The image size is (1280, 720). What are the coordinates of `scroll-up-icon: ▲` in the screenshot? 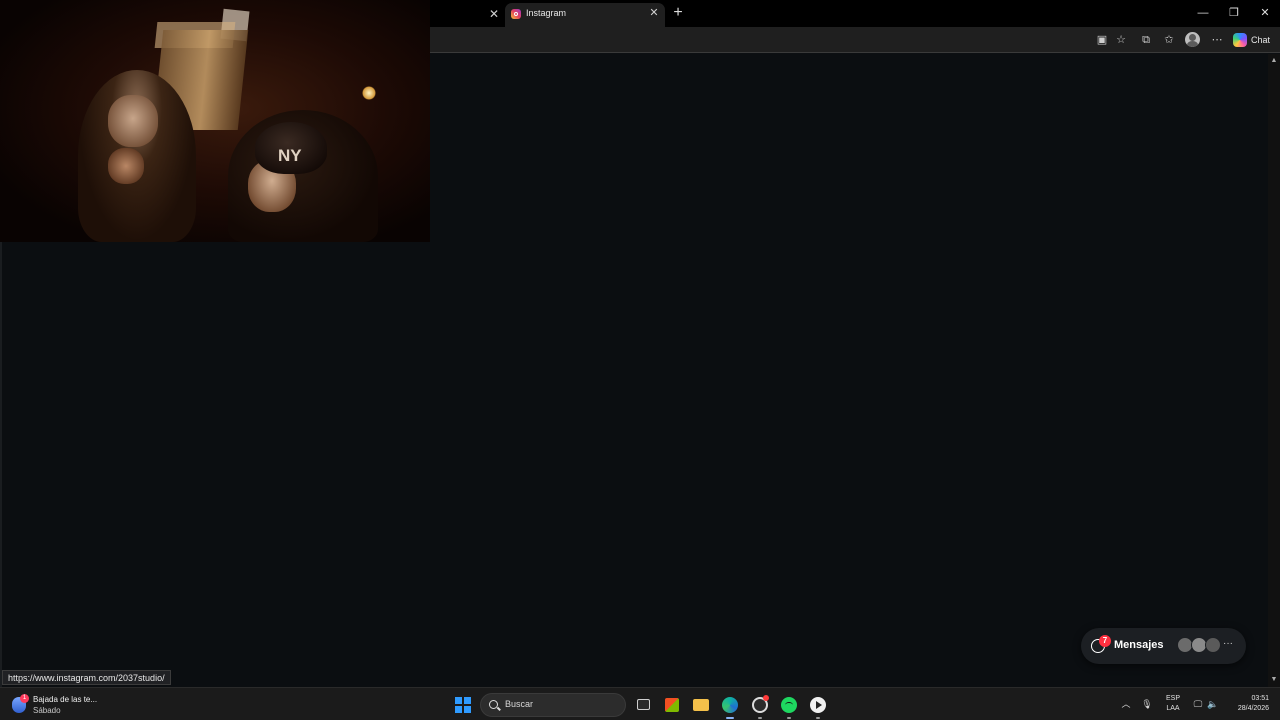 It's located at (1274, 61).